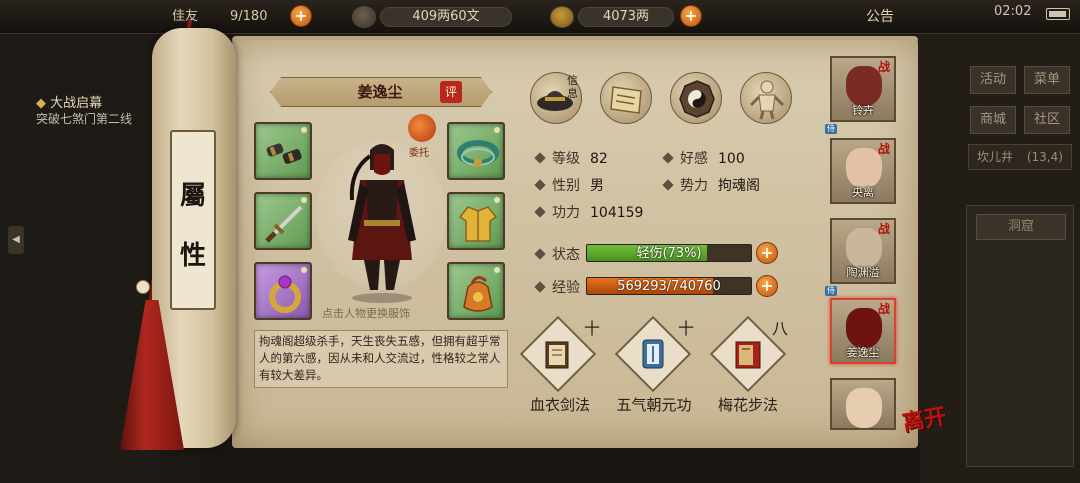 The image size is (1080, 483). I want to click on equipment-slot-accessory, so click(476, 291).